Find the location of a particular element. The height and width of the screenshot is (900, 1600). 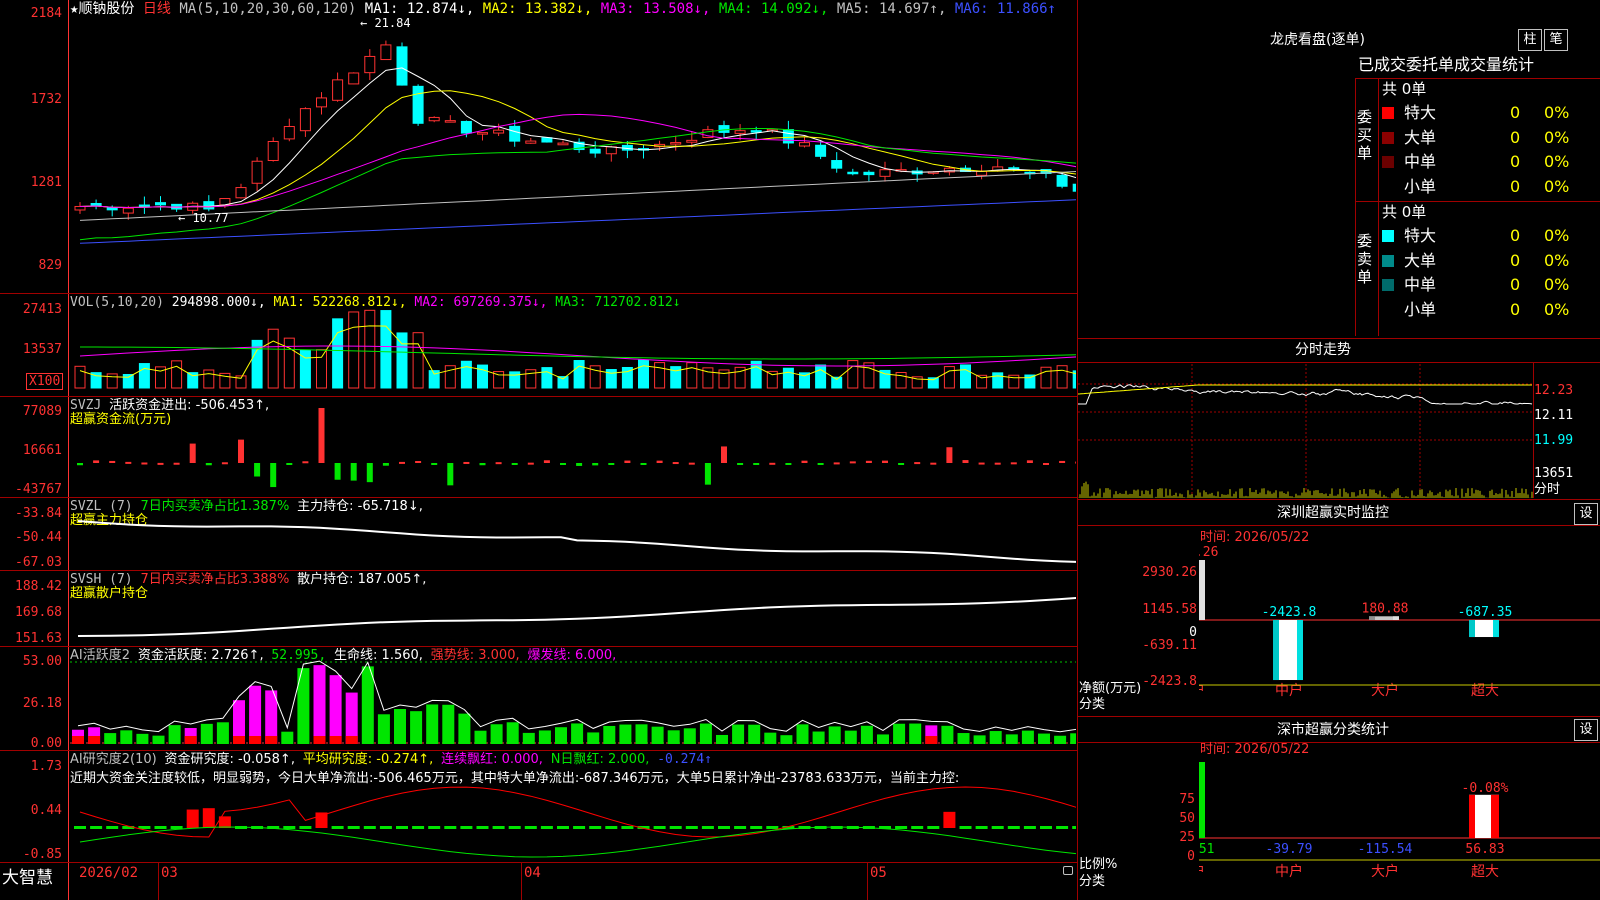

sz-class-settings-button: 设 is located at coordinates (1586, 730).